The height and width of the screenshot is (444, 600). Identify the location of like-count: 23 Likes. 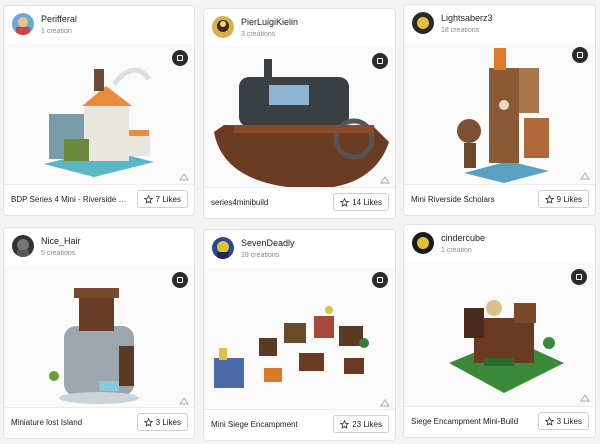
(367, 424).